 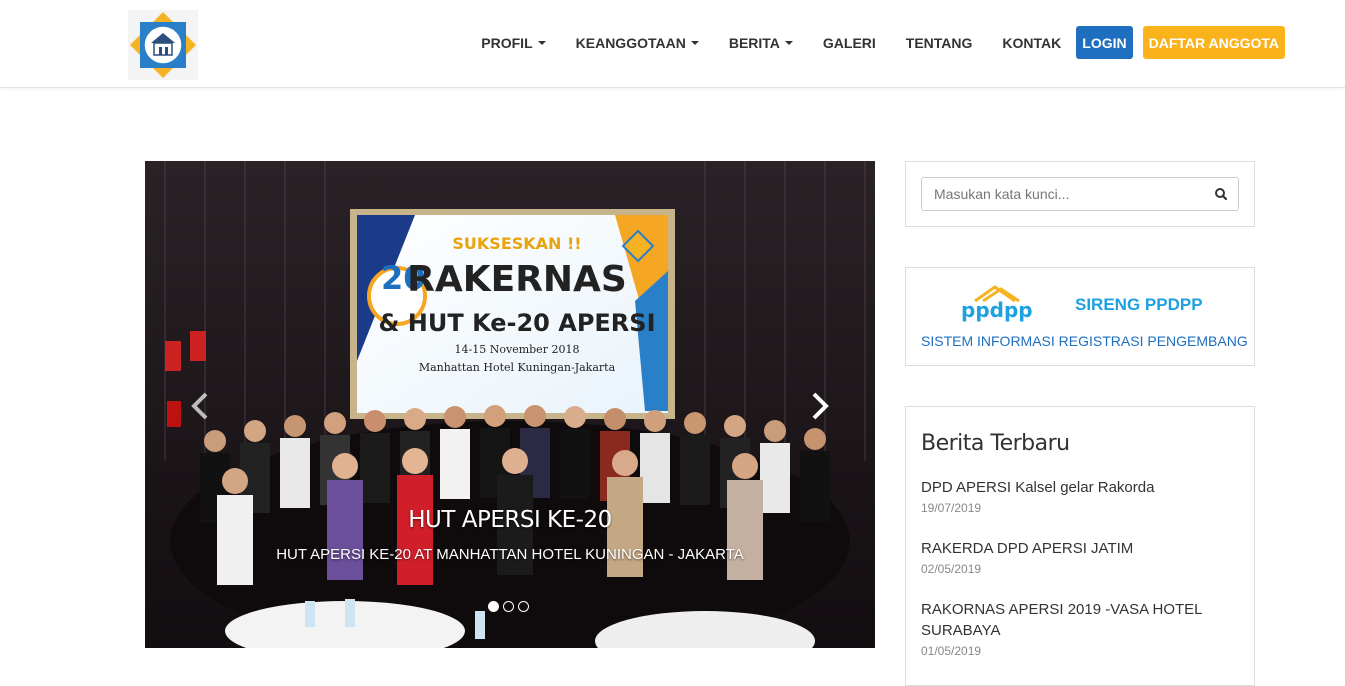 I want to click on ppdpp-logo: ppdpp, so click(x=997, y=305).